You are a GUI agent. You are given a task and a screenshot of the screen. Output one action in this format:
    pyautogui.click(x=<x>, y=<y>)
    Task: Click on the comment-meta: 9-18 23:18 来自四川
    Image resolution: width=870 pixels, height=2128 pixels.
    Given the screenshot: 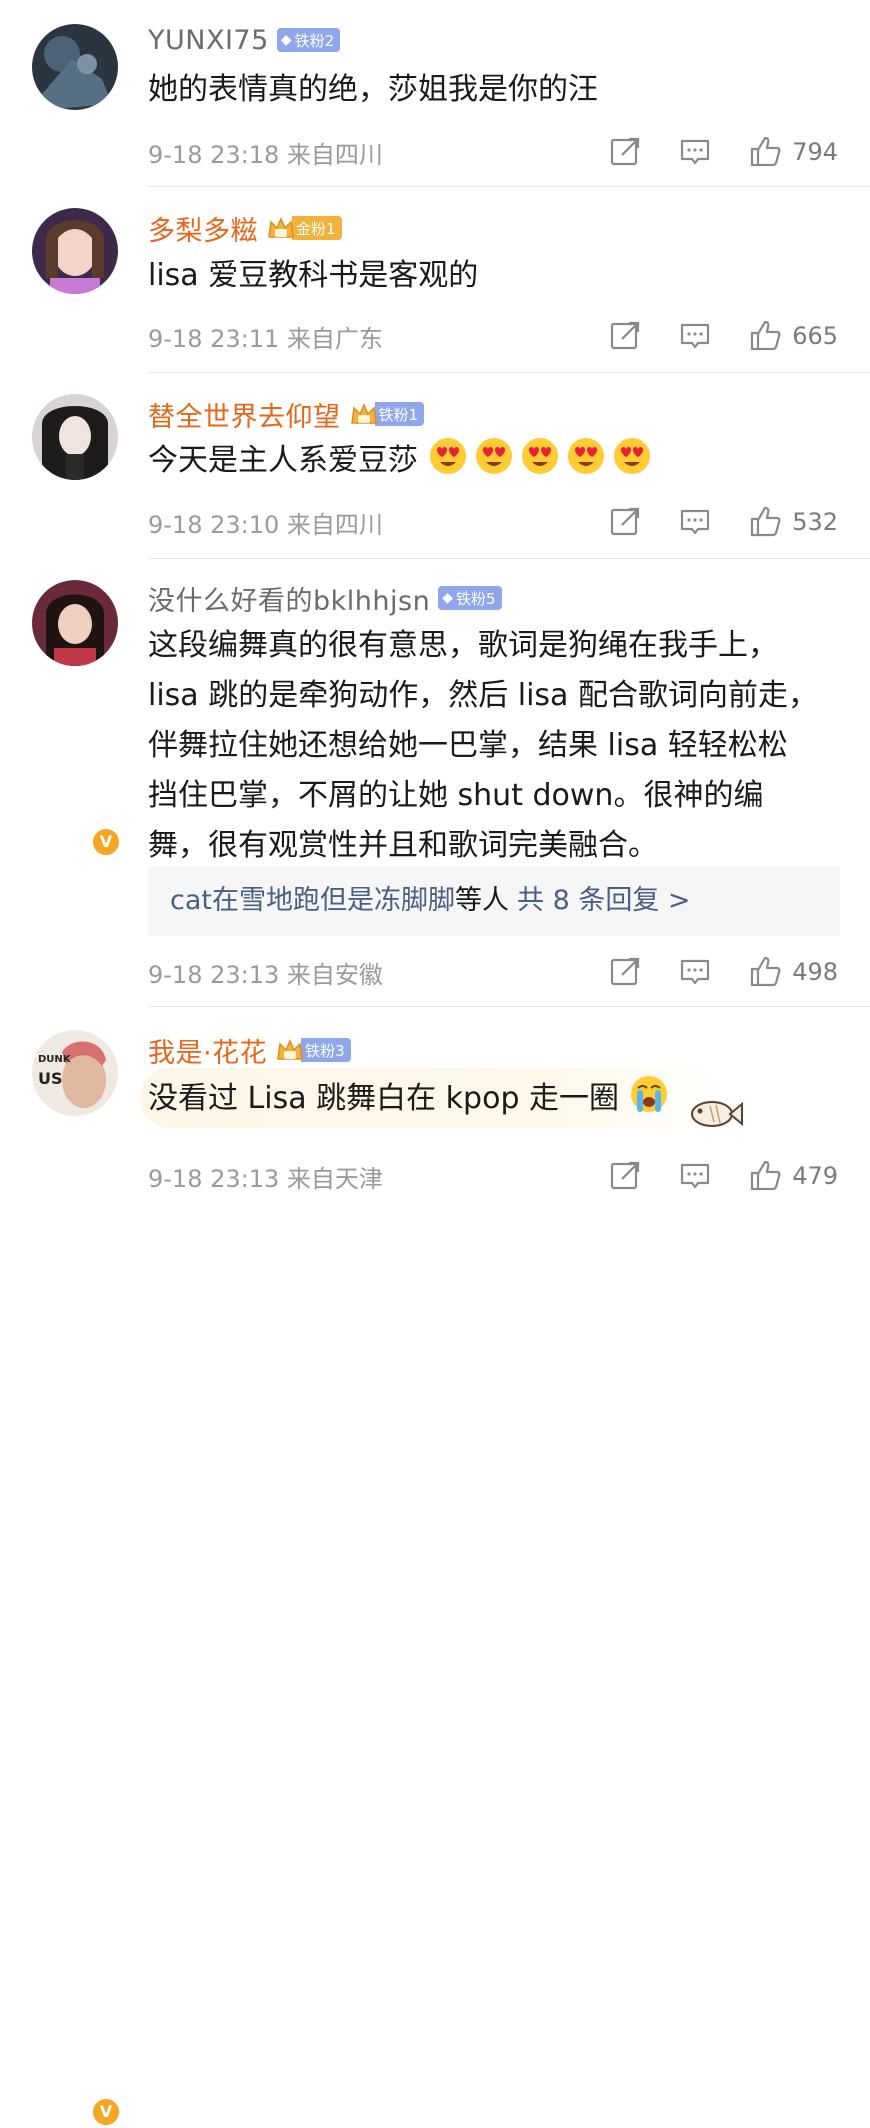 What is the action you would take?
    pyautogui.click(x=360, y=152)
    